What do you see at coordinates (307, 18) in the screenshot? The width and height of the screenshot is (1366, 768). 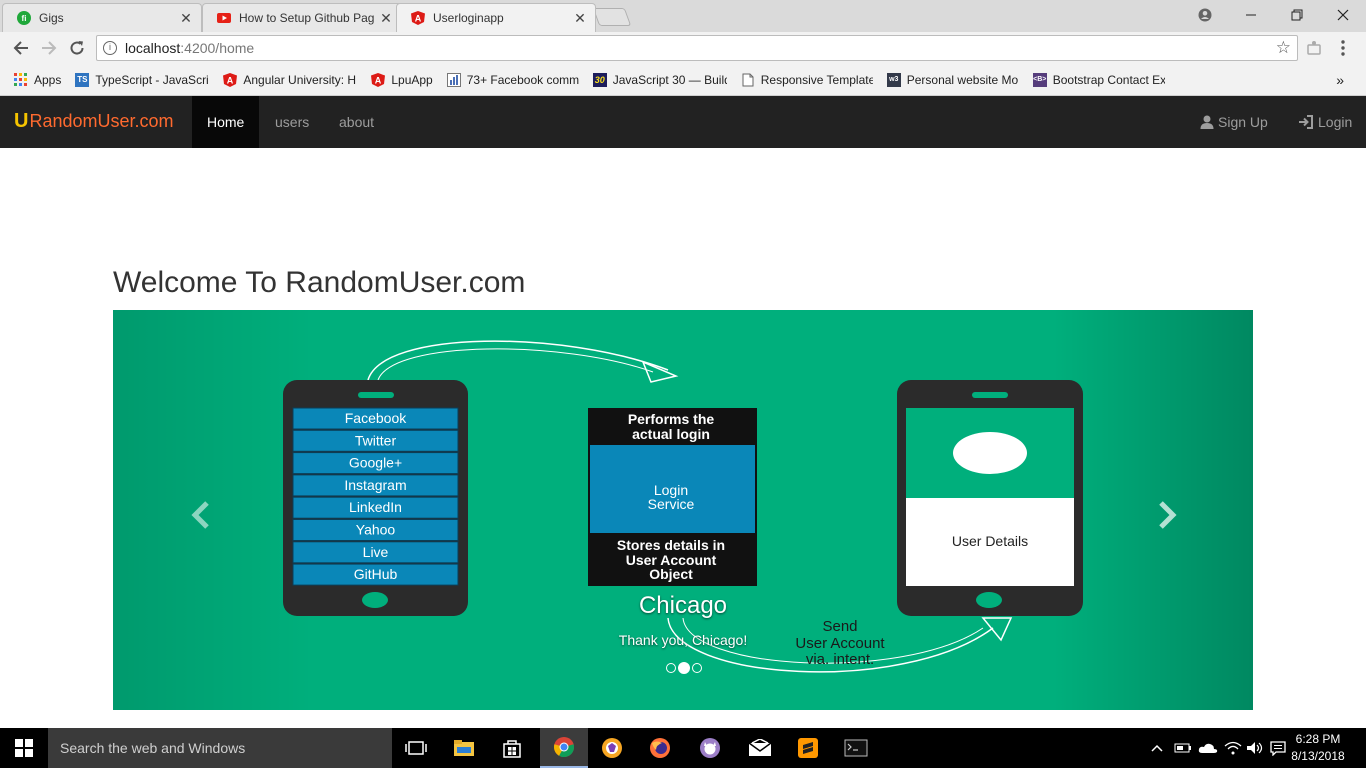 I see `tab-title: How to Setup Github Pag` at bounding box center [307, 18].